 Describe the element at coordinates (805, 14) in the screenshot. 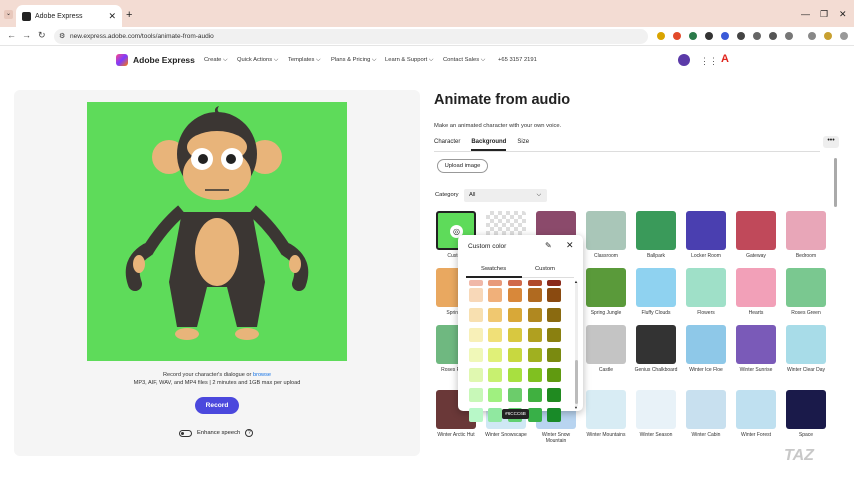

I see `minimize-button: —` at that location.